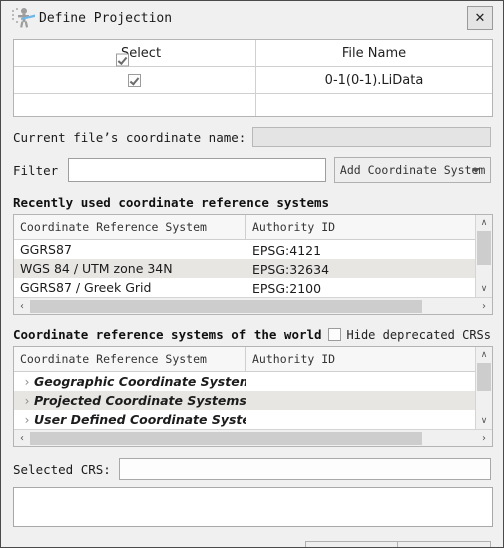 The image size is (504, 548). I want to click on file-table-header-filename: File Name, so click(374, 53).